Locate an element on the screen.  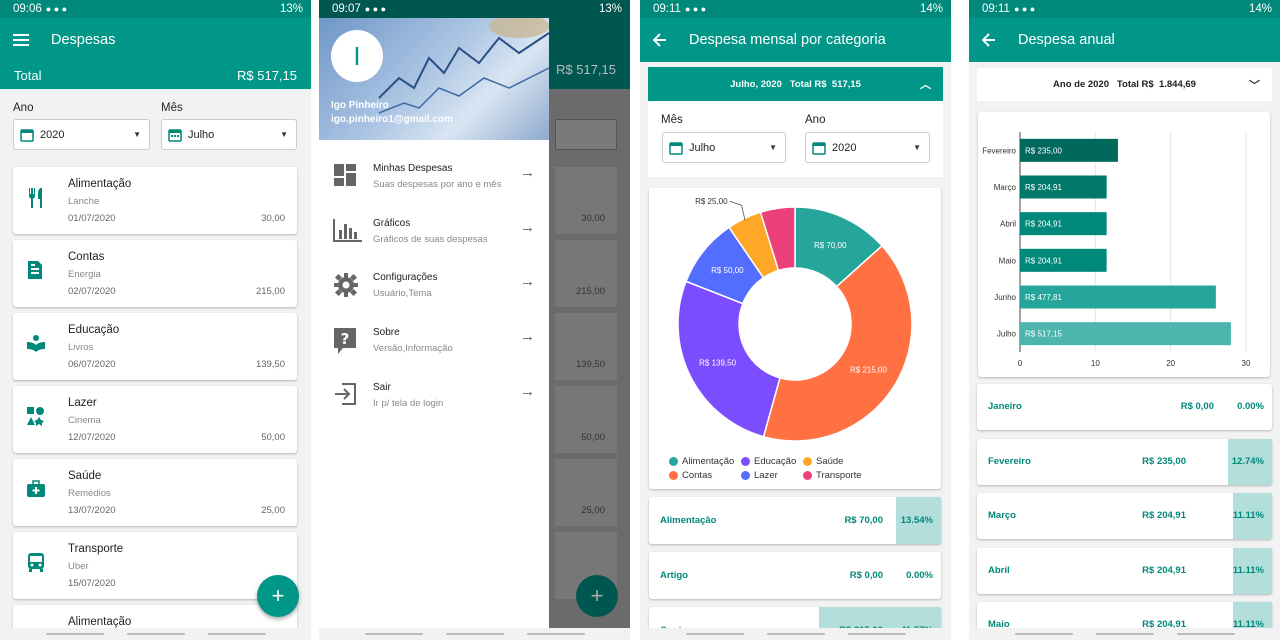
expense-card: Contas Energia 02/07/2020 215,00 is located at coordinates (155, 273).